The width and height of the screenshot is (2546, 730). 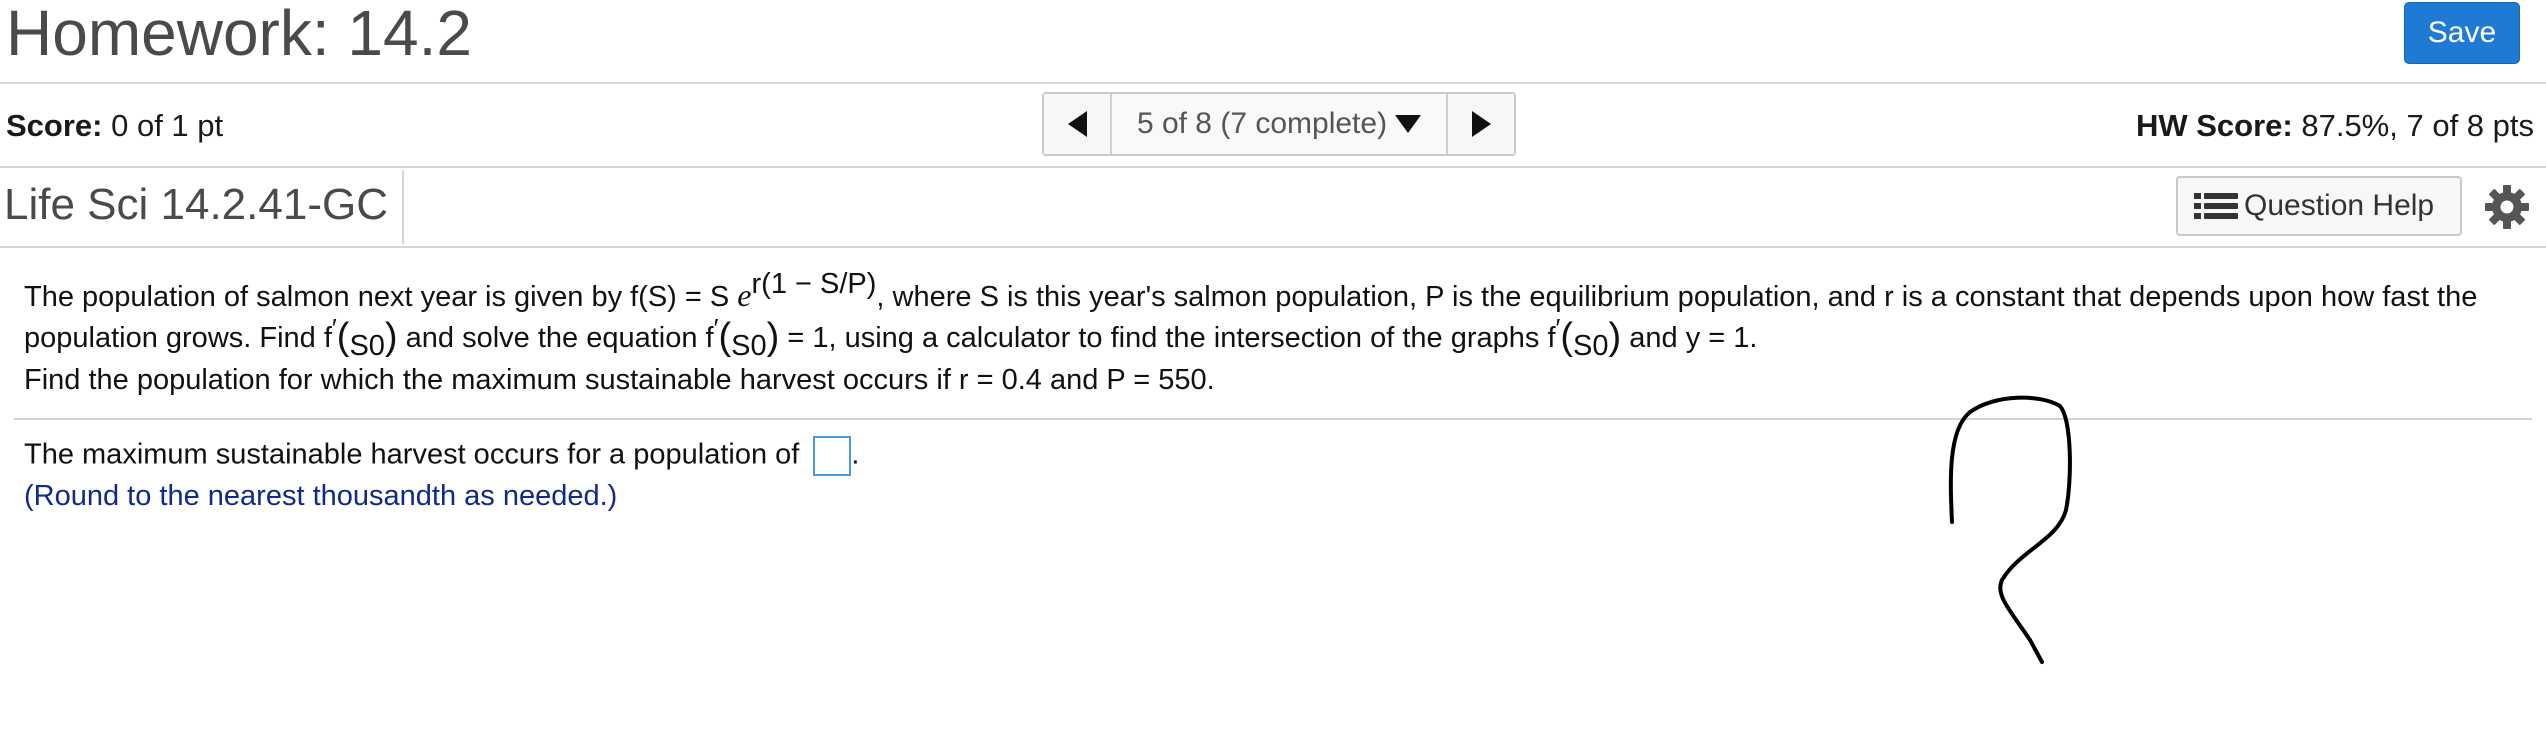 What do you see at coordinates (403, 207) in the screenshot?
I see `divider` at bounding box center [403, 207].